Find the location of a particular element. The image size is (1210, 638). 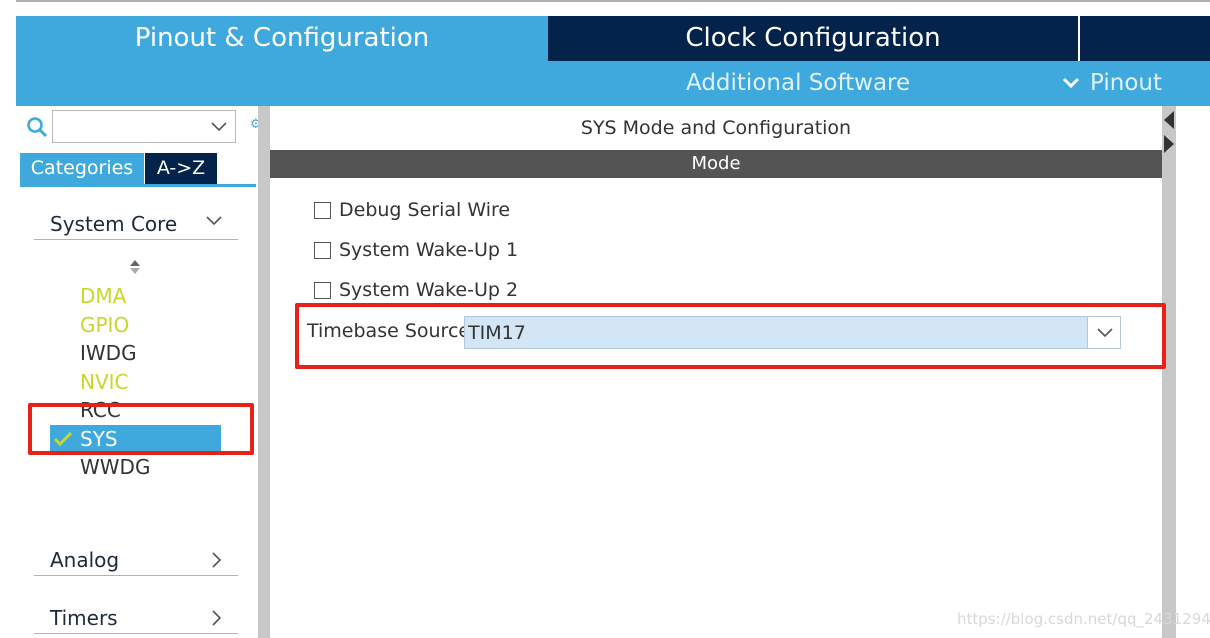

section-timers: Timers is located at coordinates (136, 619).